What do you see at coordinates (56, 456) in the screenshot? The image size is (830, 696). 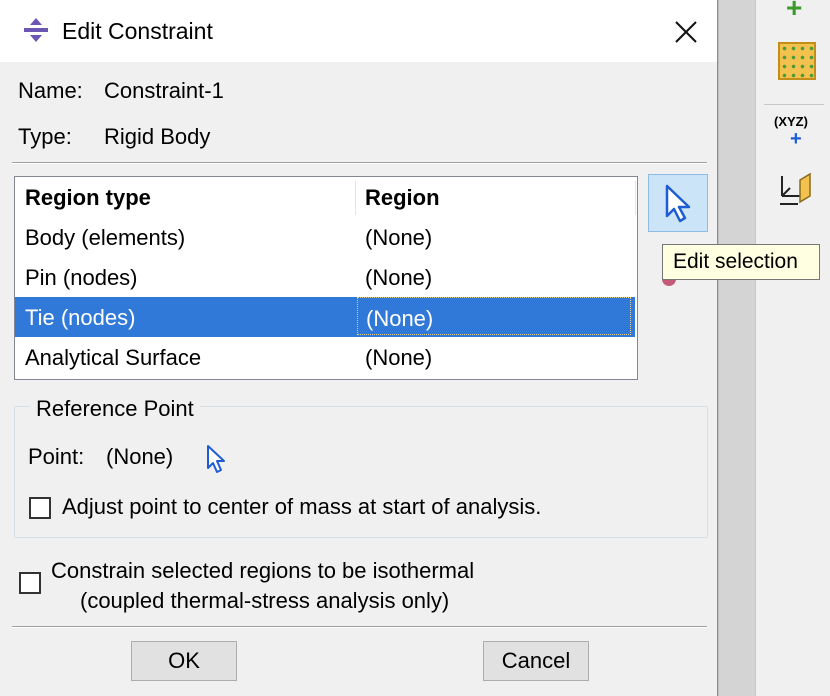 I see `point-label: Point:` at bounding box center [56, 456].